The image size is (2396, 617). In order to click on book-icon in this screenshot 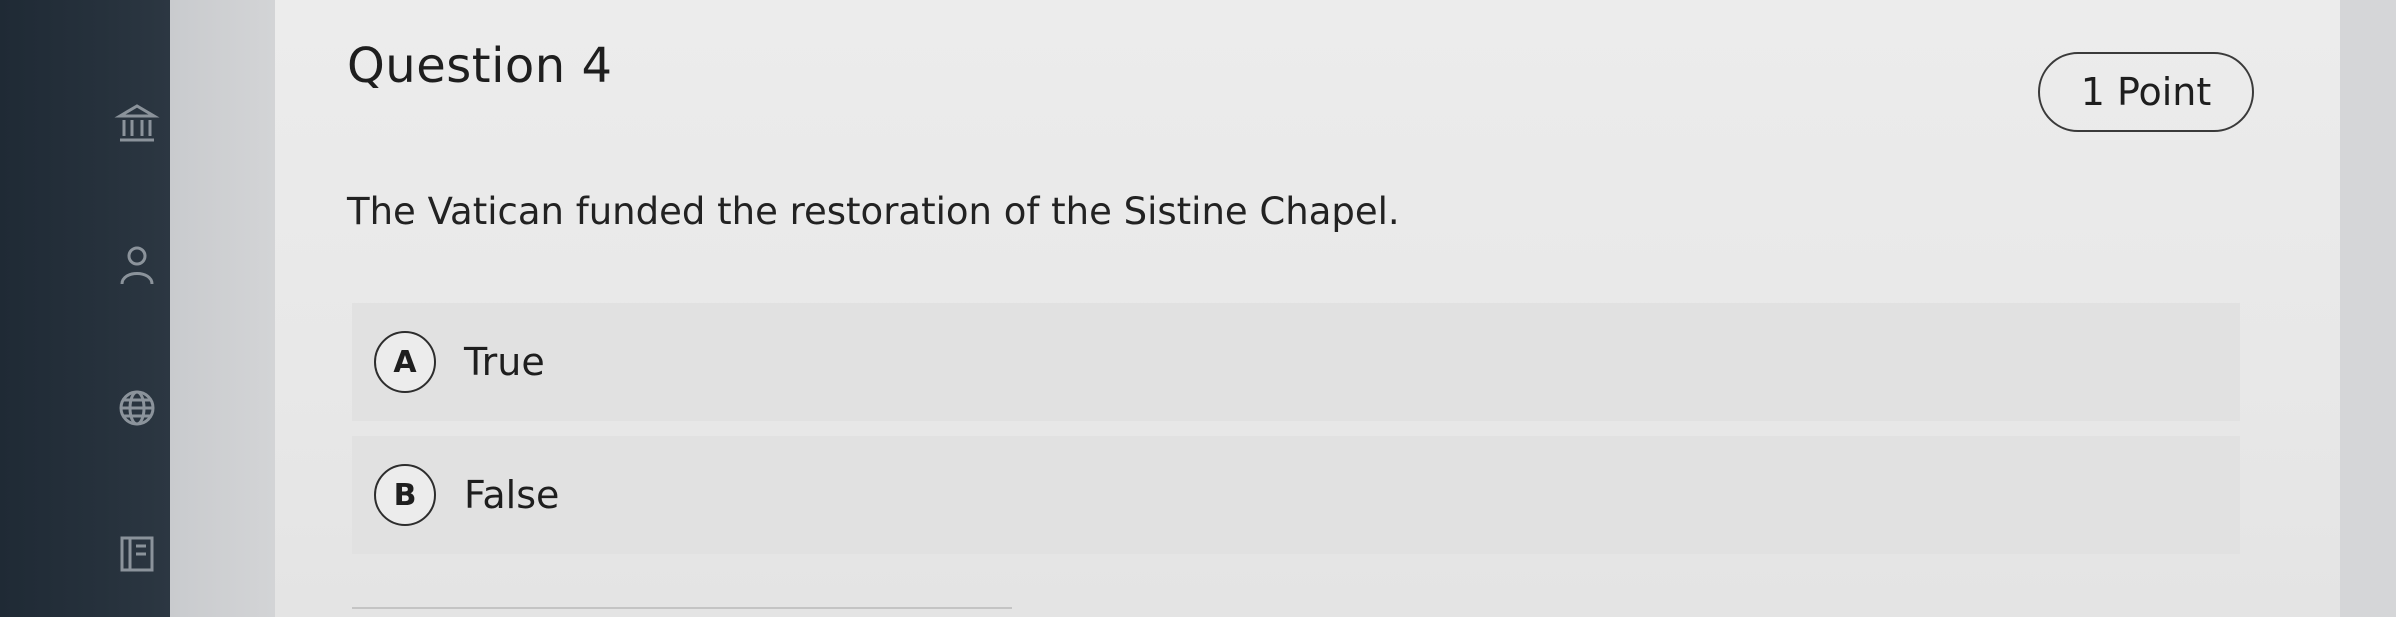, I will do `click(137, 553)`.